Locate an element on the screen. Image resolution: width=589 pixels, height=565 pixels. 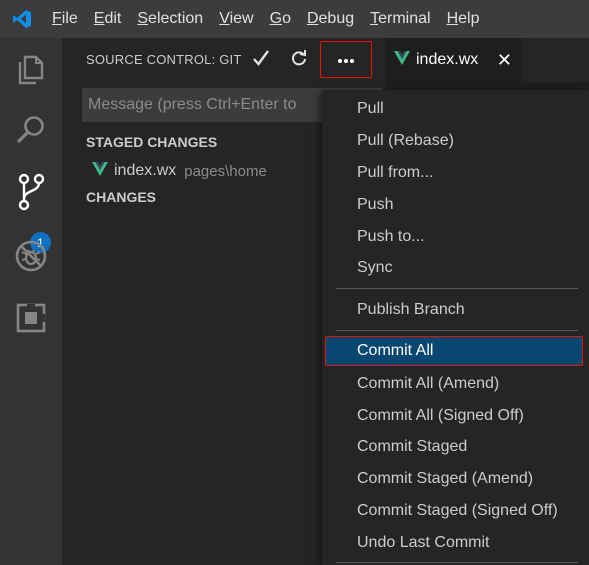
menu-item-commit-staged-signed-off: Commit Staged (Signed Off) is located at coordinates (455, 511).